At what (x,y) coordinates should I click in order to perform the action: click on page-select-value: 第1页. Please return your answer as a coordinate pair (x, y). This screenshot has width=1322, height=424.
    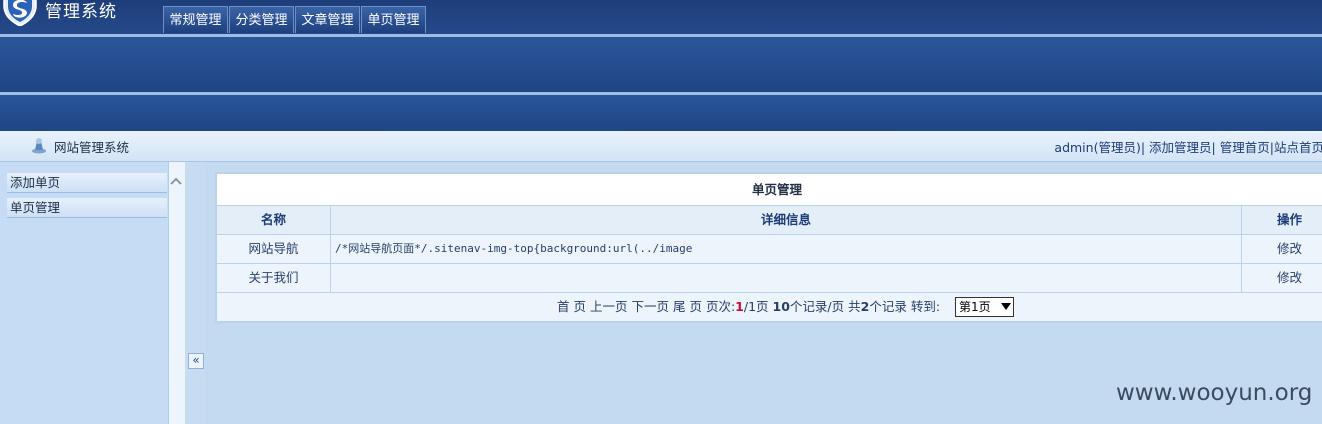
    Looking at the image, I should click on (975, 307).